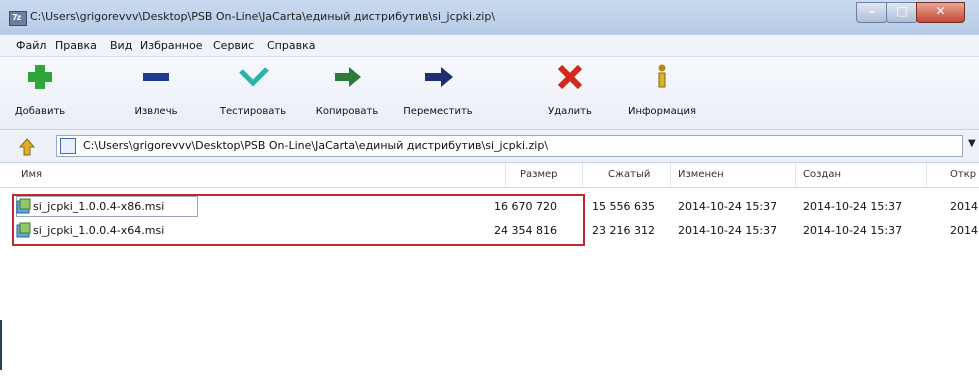  What do you see at coordinates (348, 77) in the screenshot?
I see `copy-arrow-icon` at bounding box center [348, 77].